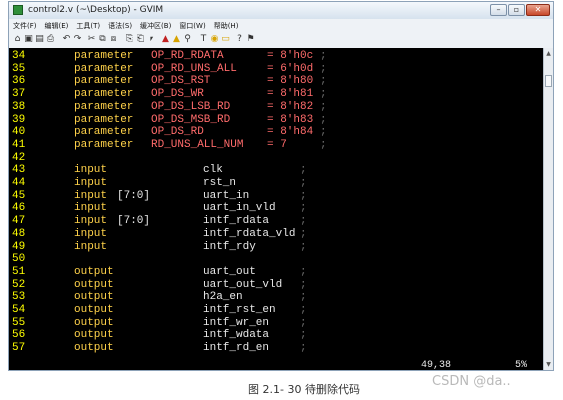 This screenshot has height=400, width=563. Describe the element at coordinates (91, 39) in the screenshot. I see `cut-icon: ✂` at that location.